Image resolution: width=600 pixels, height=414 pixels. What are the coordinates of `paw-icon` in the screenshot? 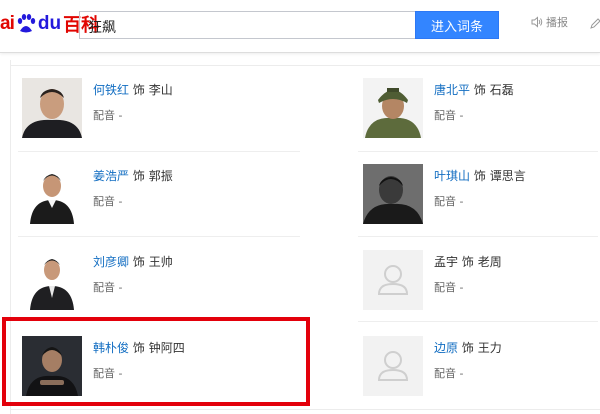 It's located at (26, 24).